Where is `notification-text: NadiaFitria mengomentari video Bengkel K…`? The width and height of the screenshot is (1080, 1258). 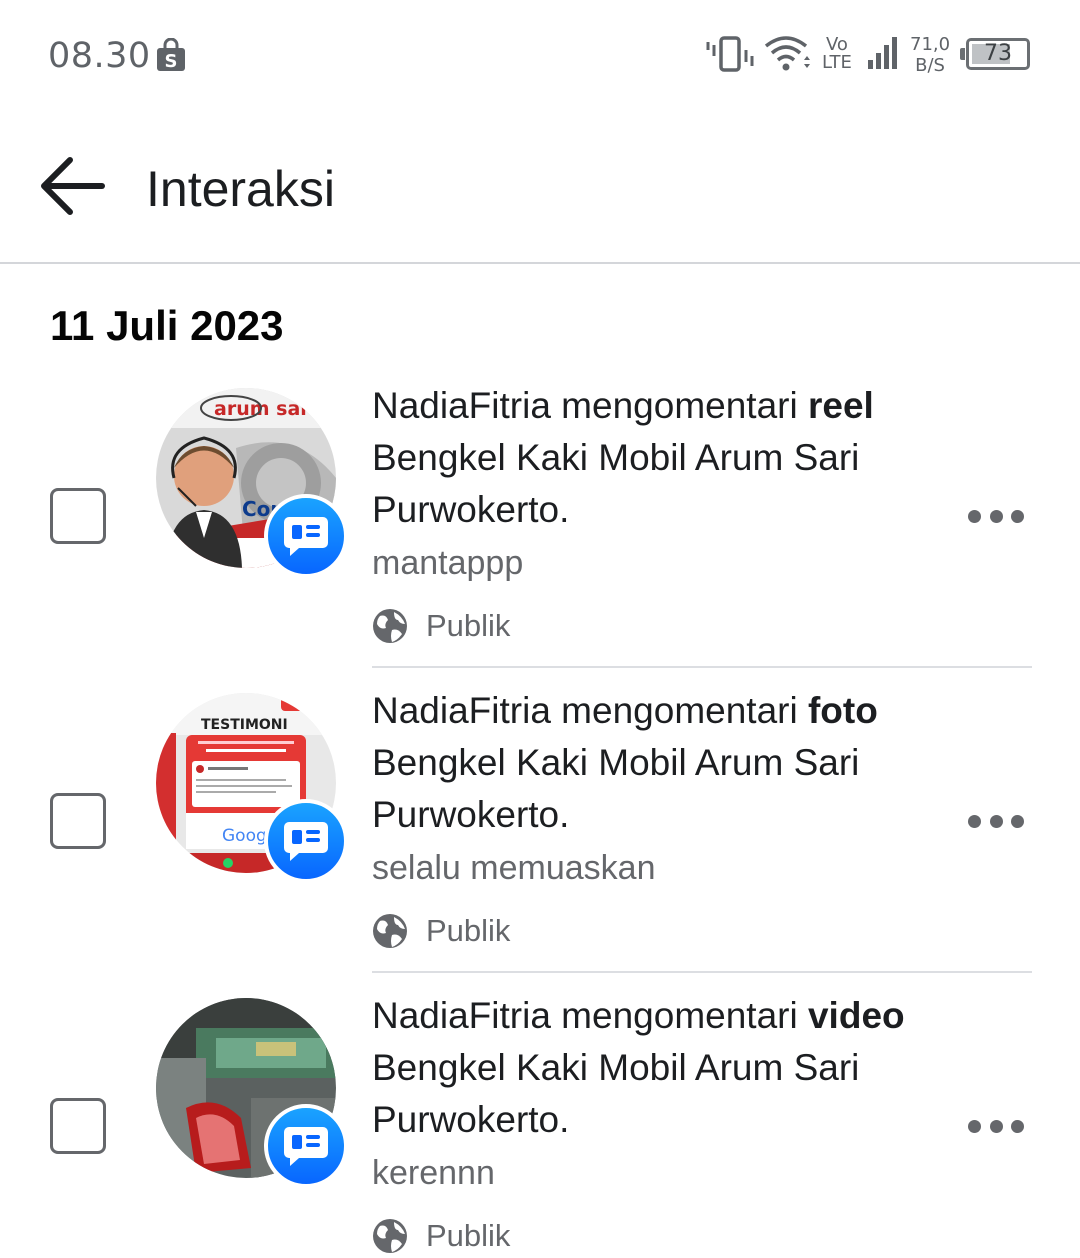
notification-text: NadiaFitria mengomentari video Bengkel K… is located at coordinates (638, 1067).